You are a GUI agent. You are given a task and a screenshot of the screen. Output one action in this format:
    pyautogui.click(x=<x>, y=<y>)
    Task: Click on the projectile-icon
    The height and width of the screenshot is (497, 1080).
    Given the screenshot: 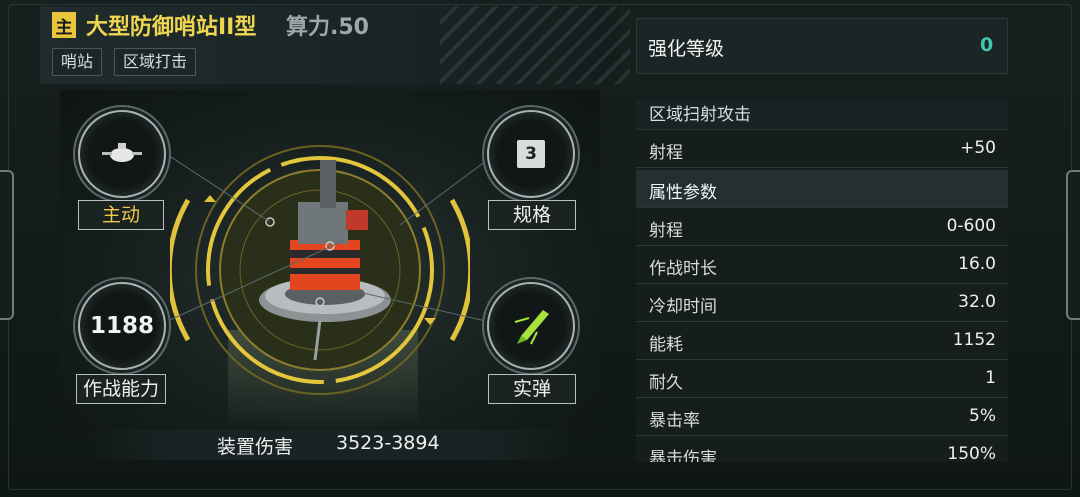 What is the action you would take?
    pyautogui.click(x=531, y=327)
    